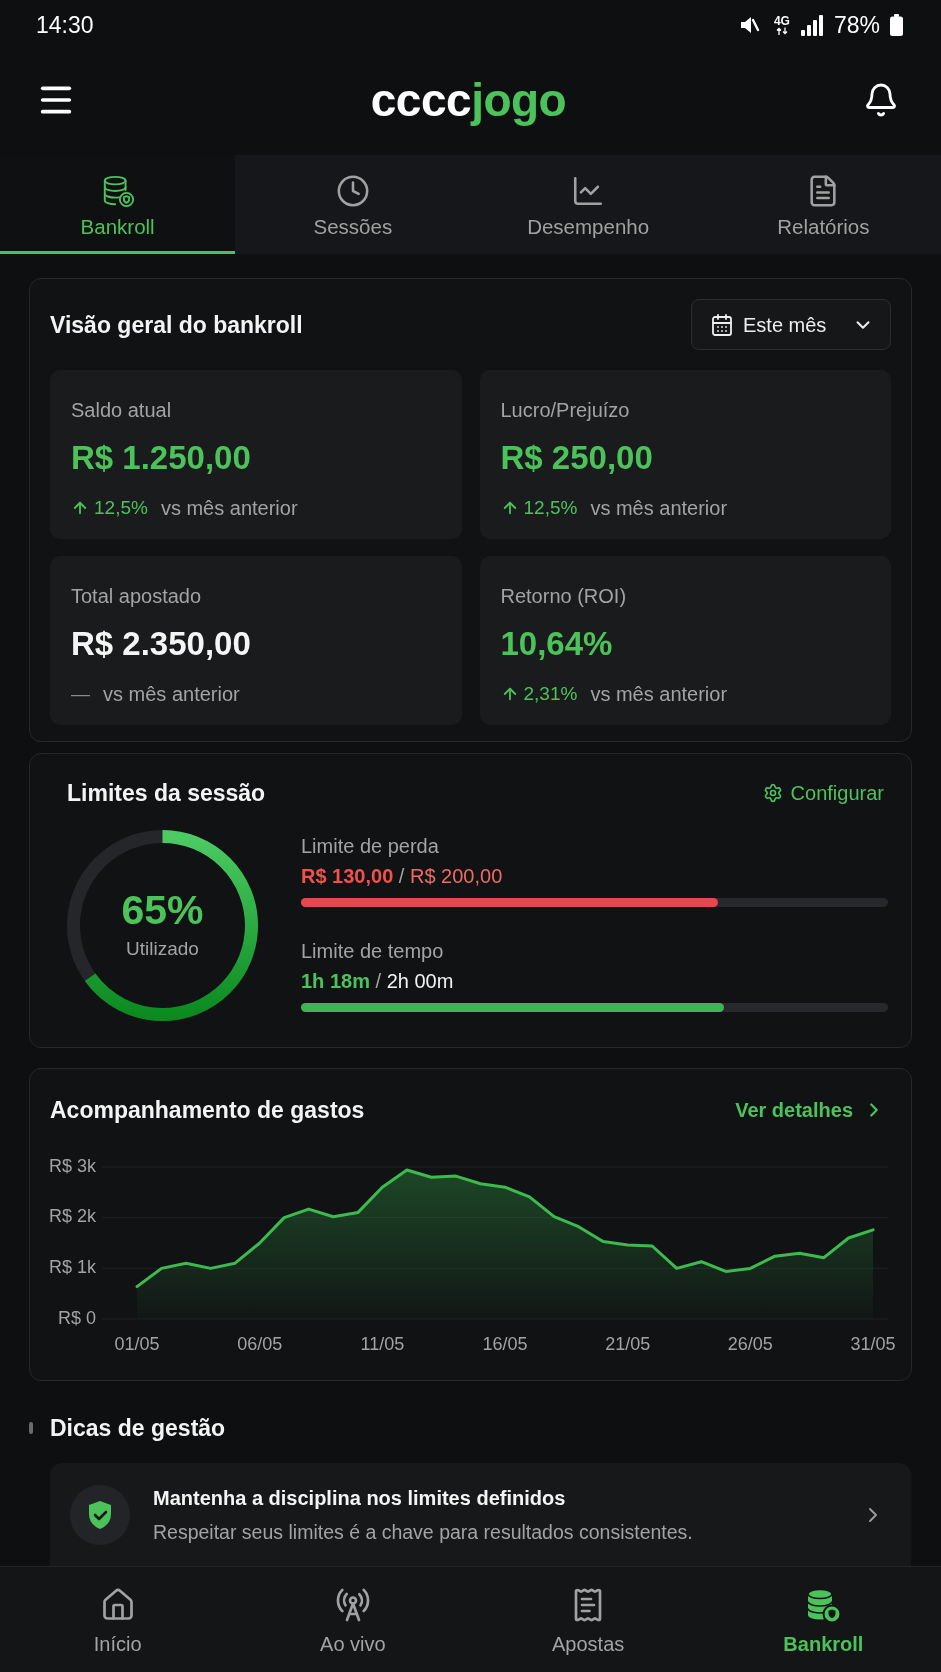 This screenshot has width=941, height=1672. I want to click on nav-item: Ao vivo, so click(353, 1619).